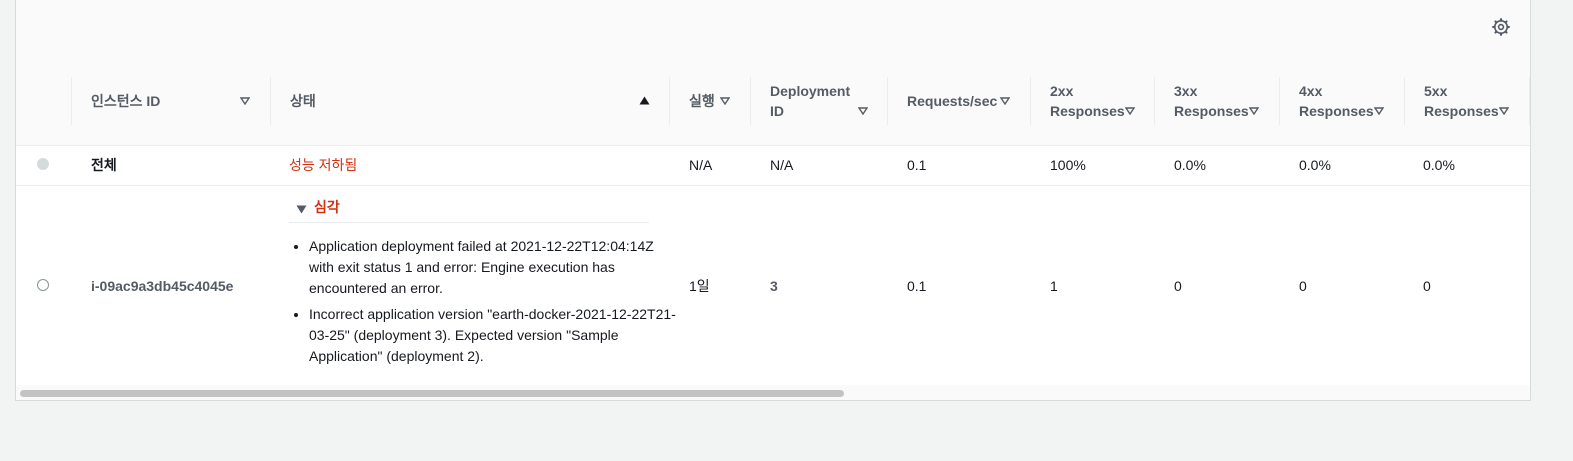  Describe the element at coordinates (1461, 101) in the screenshot. I see `column-label: 5xx Responses` at that location.